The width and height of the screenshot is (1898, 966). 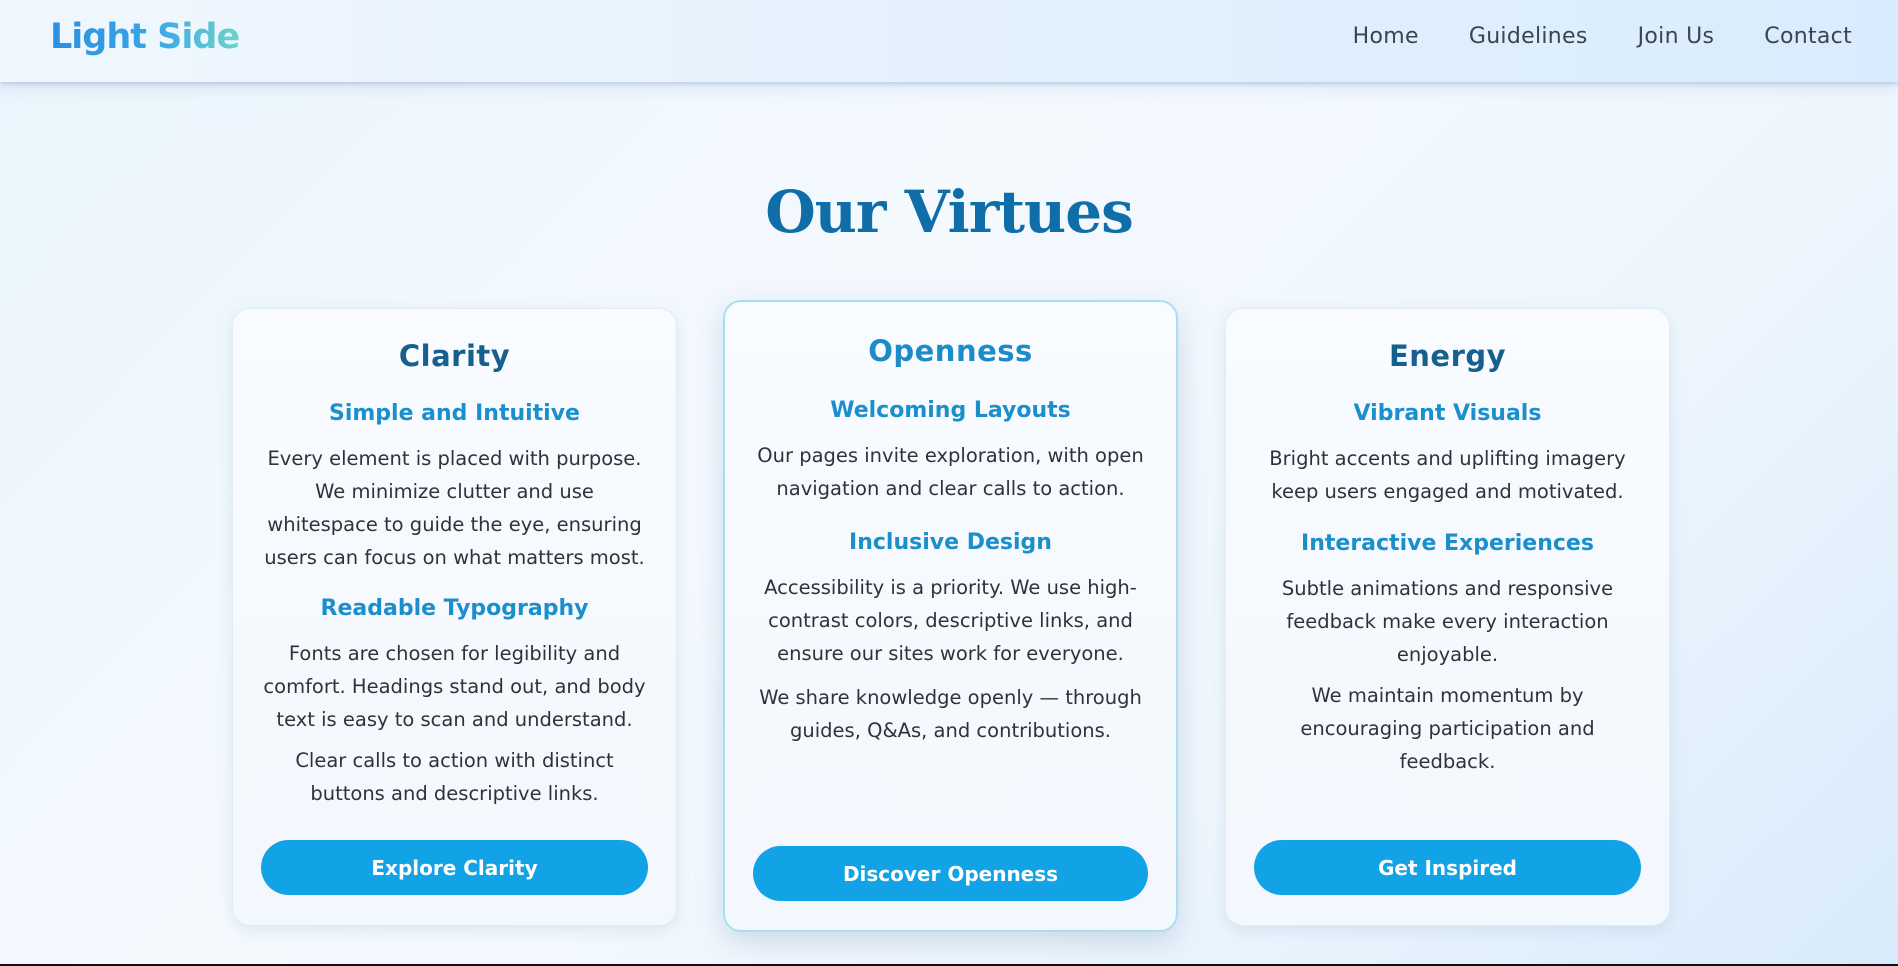 I want to click on nav-join-us-link: Join Us, so click(x=1676, y=36).